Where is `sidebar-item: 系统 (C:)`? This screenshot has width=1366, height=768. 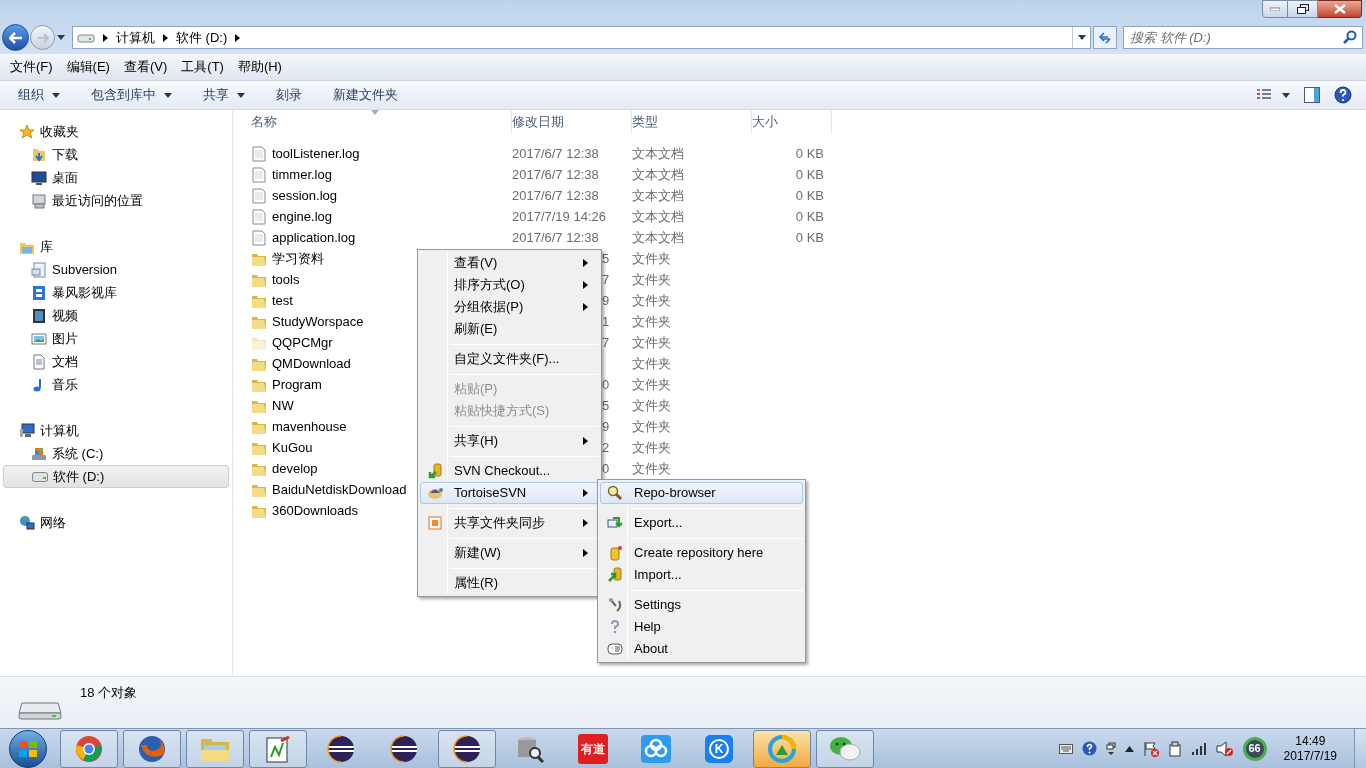
sidebar-item: 系统 (C:) is located at coordinates (116, 453).